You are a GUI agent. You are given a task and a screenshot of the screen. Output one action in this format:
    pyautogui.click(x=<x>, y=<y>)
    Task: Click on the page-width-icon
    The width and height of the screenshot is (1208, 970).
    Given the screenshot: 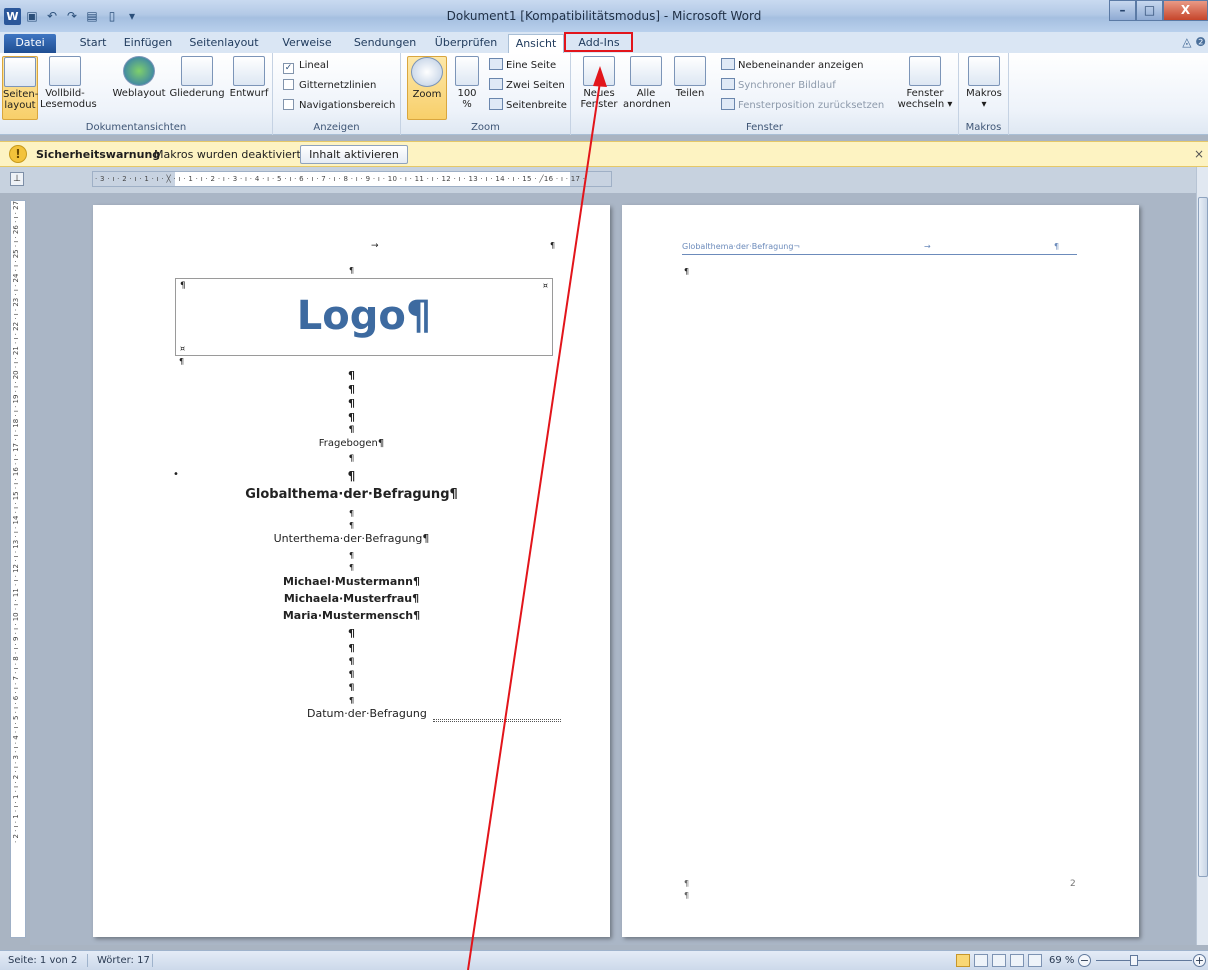 What is the action you would take?
    pyautogui.click(x=496, y=104)
    